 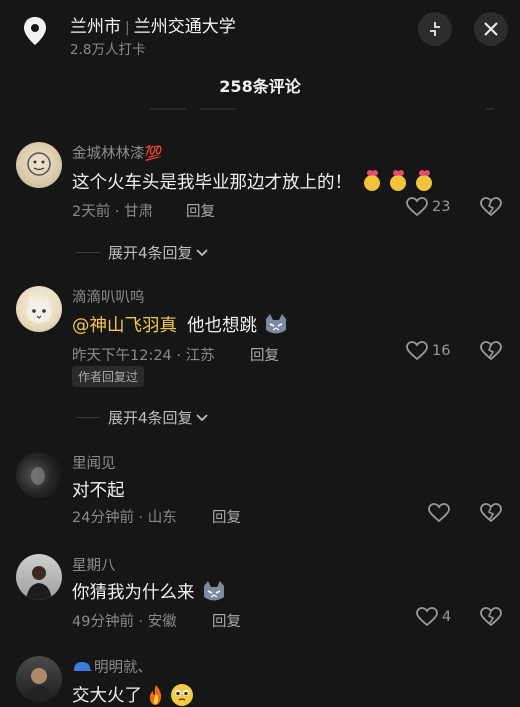 I want to click on comment-body: 你猜我为什么来, so click(x=133, y=593).